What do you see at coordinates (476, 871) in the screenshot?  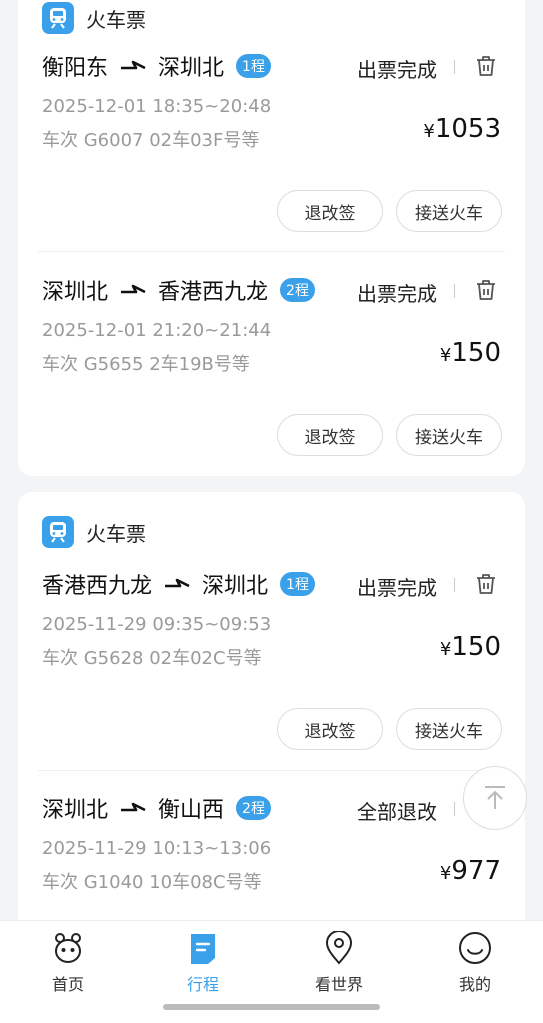 I see `price-value: 977` at bounding box center [476, 871].